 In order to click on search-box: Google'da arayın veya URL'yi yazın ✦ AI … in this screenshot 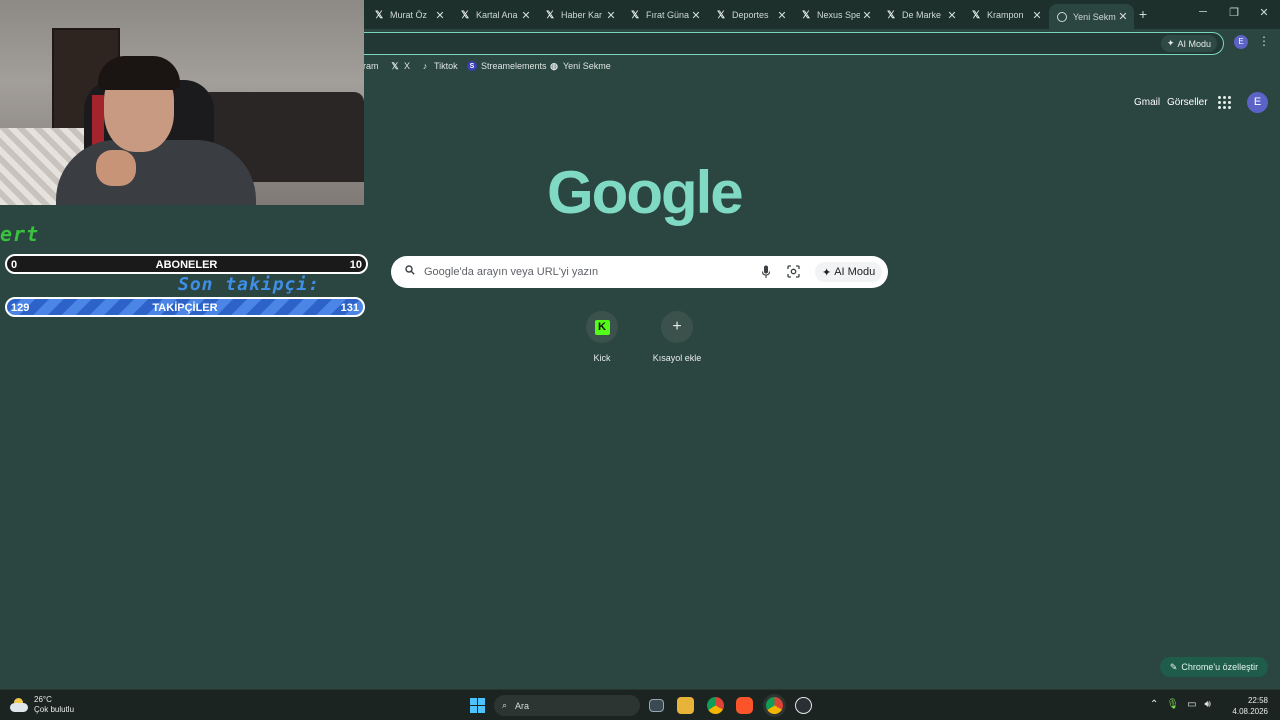, I will do `click(639, 272)`.